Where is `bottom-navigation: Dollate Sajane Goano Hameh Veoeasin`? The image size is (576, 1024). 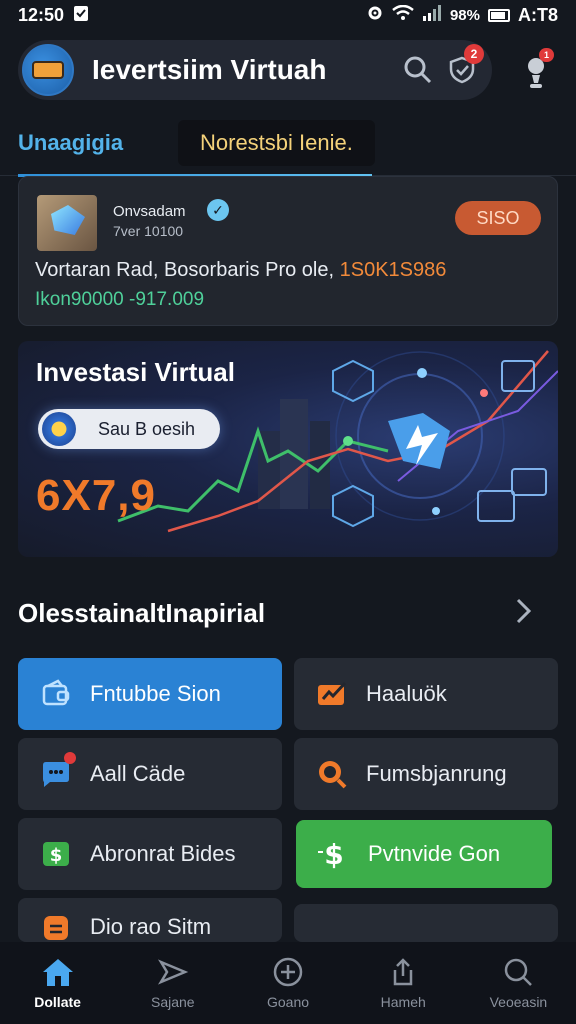
bottom-navigation: Dollate Sajane Goano Hameh Veoeasin is located at coordinates (288, 983).